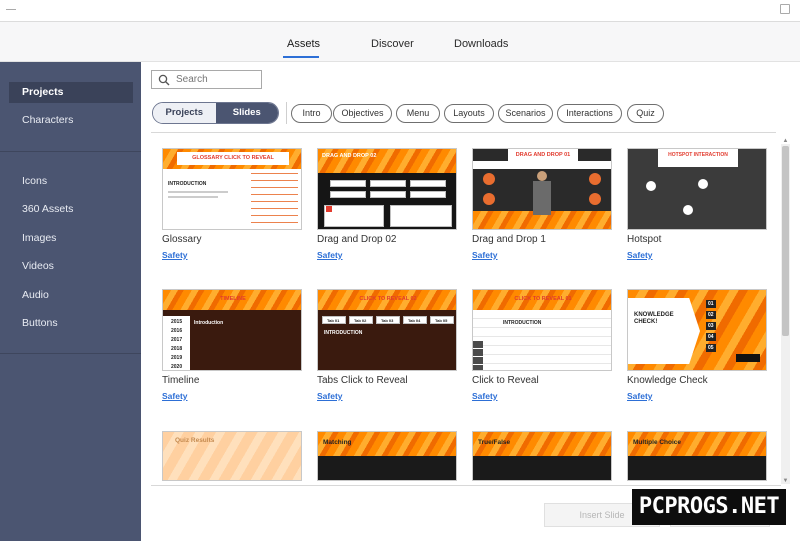 The height and width of the screenshot is (541, 800). Describe the element at coordinates (233, 158) in the screenshot. I see `thumb-heading: GLOSSARY CLICK TO REVEAL` at that location.